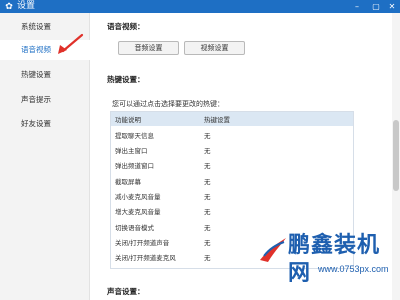 Image resolution: width=400 pixels, height=300 pixels. What do you see at coordinates (357, 6) in the screenshot?
I see `minimize-icon: –` at bounding box center [357, 6].